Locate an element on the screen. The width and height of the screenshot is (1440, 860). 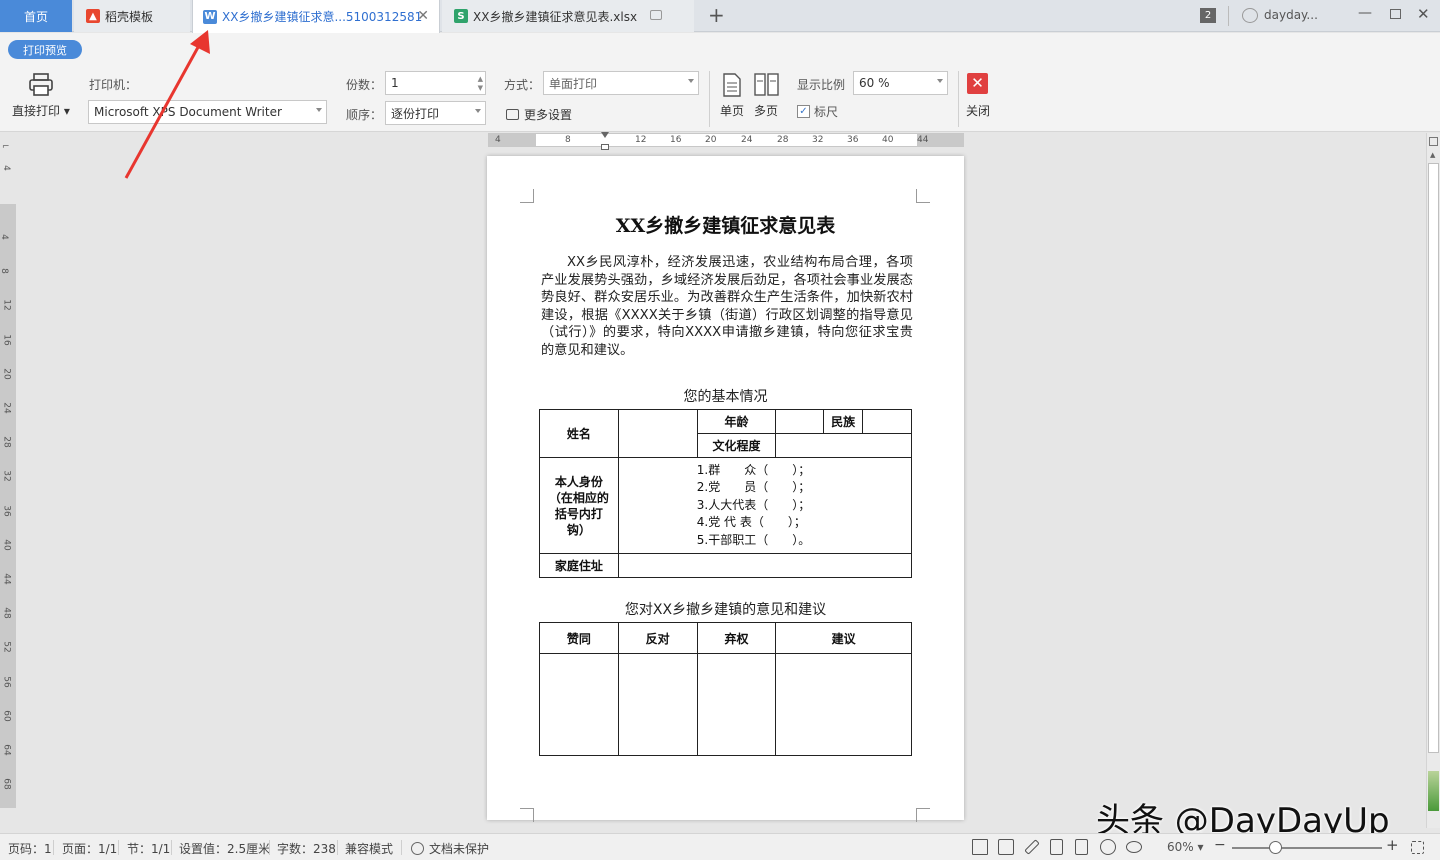
zoom-dropdown: 60% ▾ is located at coordinates (1185, 847).